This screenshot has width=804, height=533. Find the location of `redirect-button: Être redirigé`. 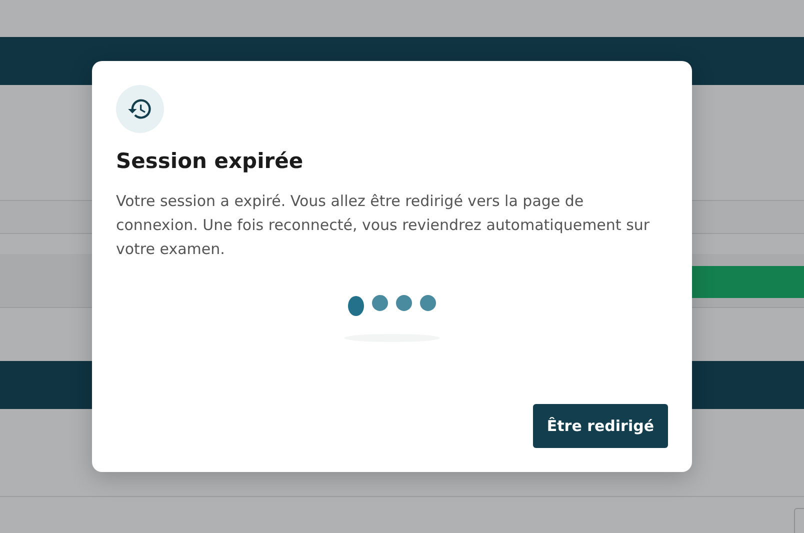

redirect-button: Être redirigé is located at coordinates (600, 426).